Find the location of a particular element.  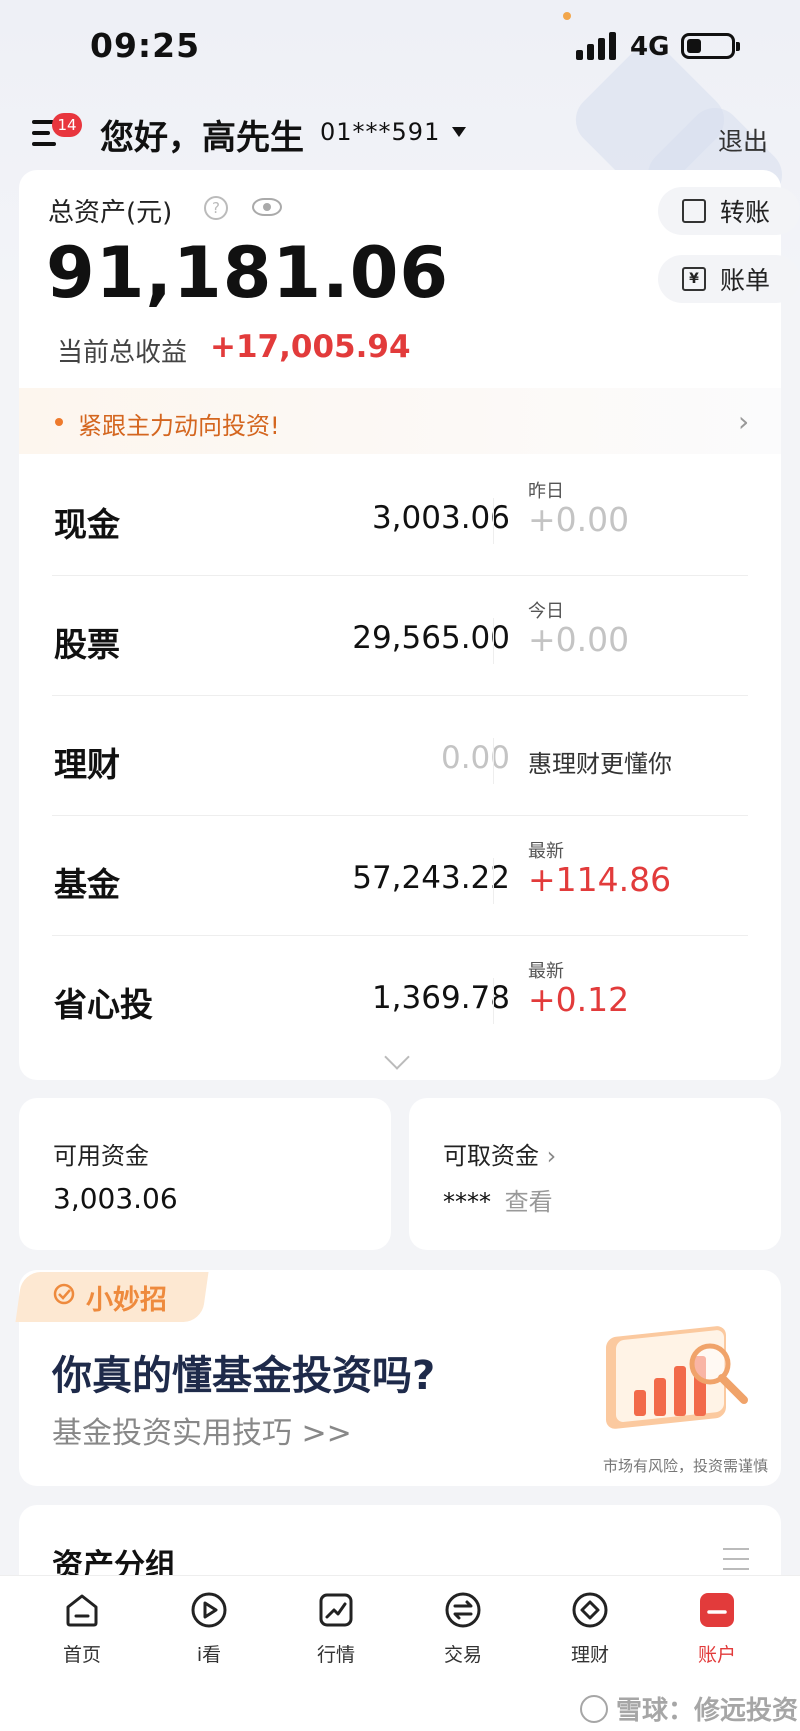

help-icon: ? is located at coordinates (216, 208).